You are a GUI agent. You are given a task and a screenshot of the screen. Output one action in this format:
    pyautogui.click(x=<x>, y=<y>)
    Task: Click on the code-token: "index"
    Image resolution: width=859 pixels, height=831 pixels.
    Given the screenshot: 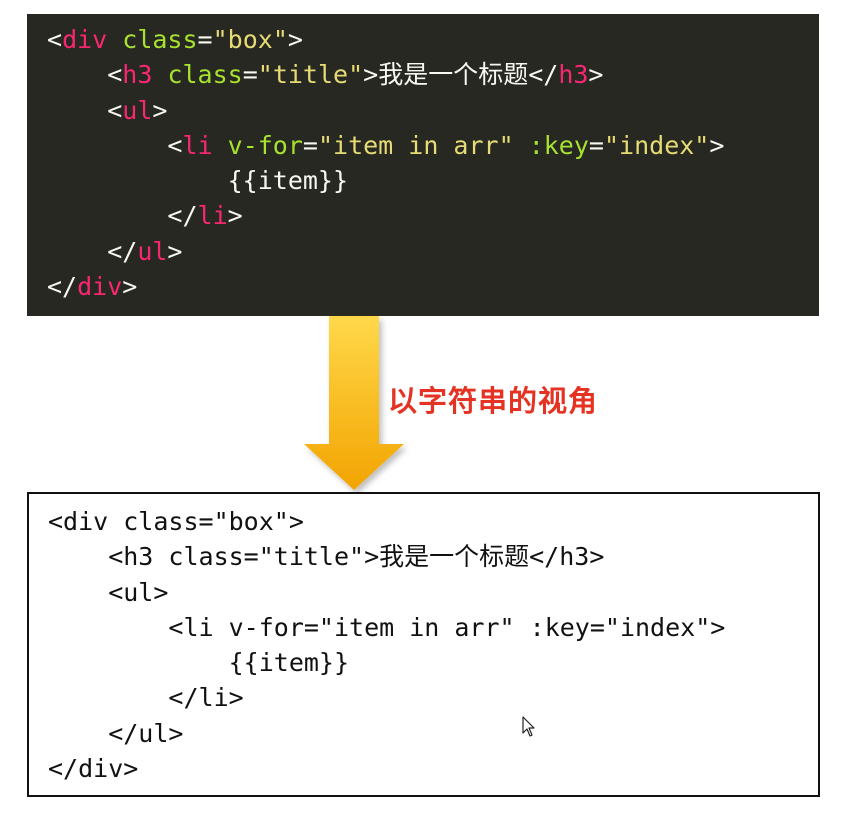 What is the action you would take?
    pyautogui.click(x=656, y=145)
    